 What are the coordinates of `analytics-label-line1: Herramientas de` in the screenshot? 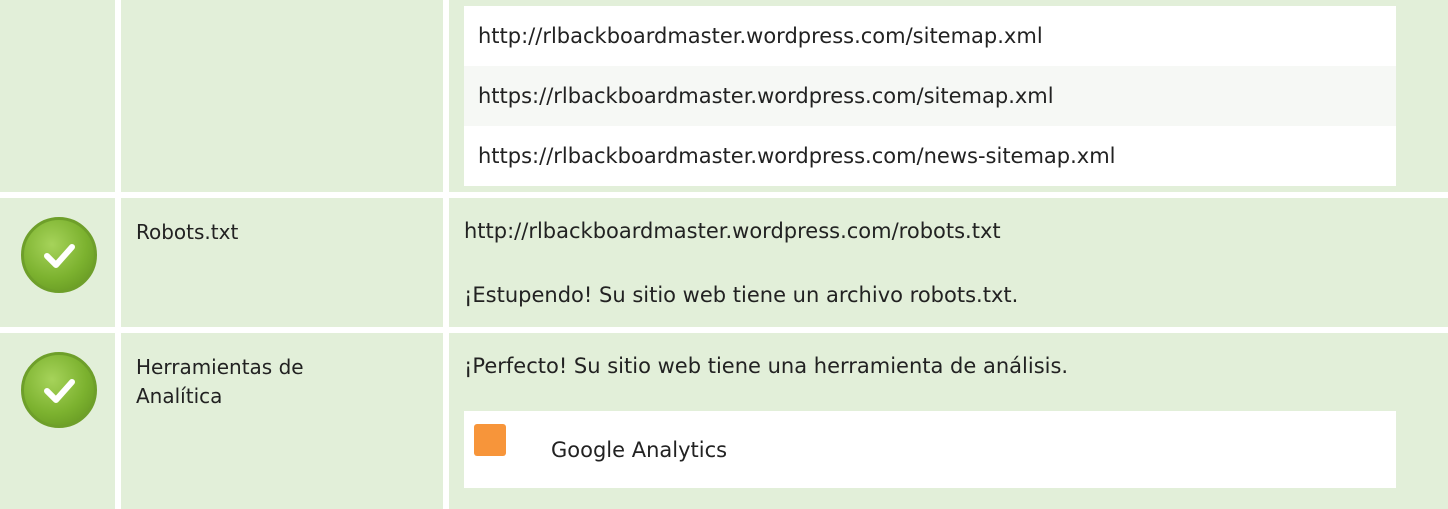 It's located at (220, 367).